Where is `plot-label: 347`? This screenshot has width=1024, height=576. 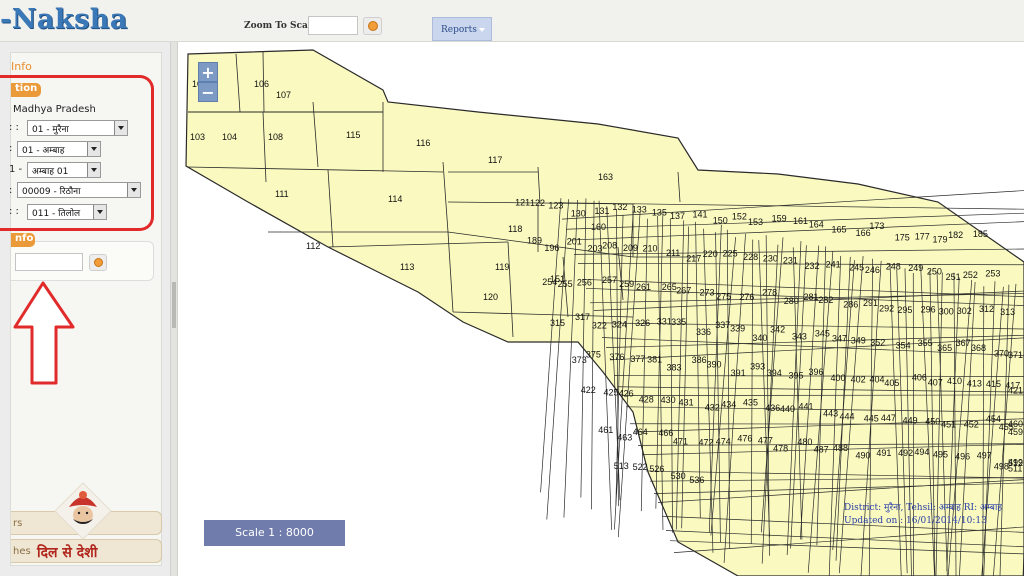
plot-label: 347 is located at coordinates (839, 339).